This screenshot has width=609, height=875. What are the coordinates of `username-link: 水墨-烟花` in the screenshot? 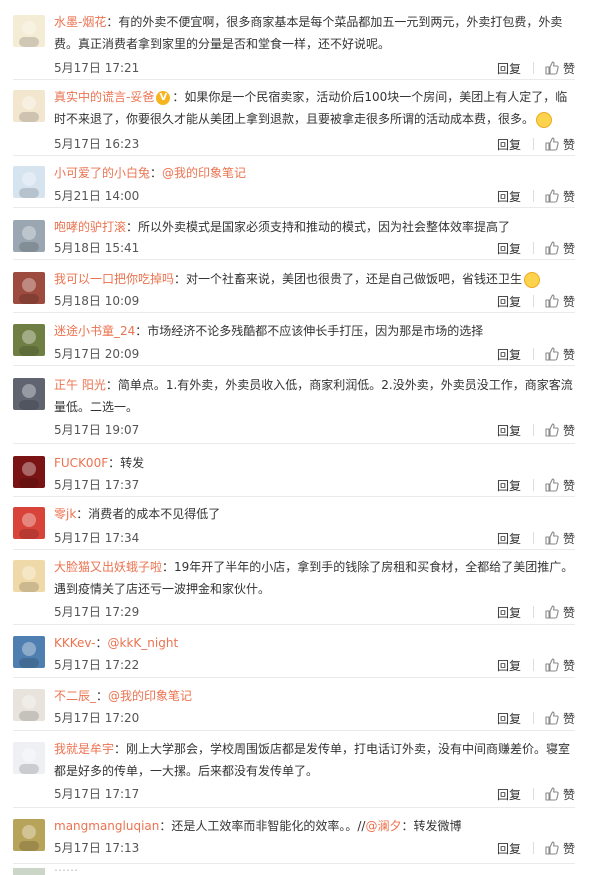 It's located at (80, 22).